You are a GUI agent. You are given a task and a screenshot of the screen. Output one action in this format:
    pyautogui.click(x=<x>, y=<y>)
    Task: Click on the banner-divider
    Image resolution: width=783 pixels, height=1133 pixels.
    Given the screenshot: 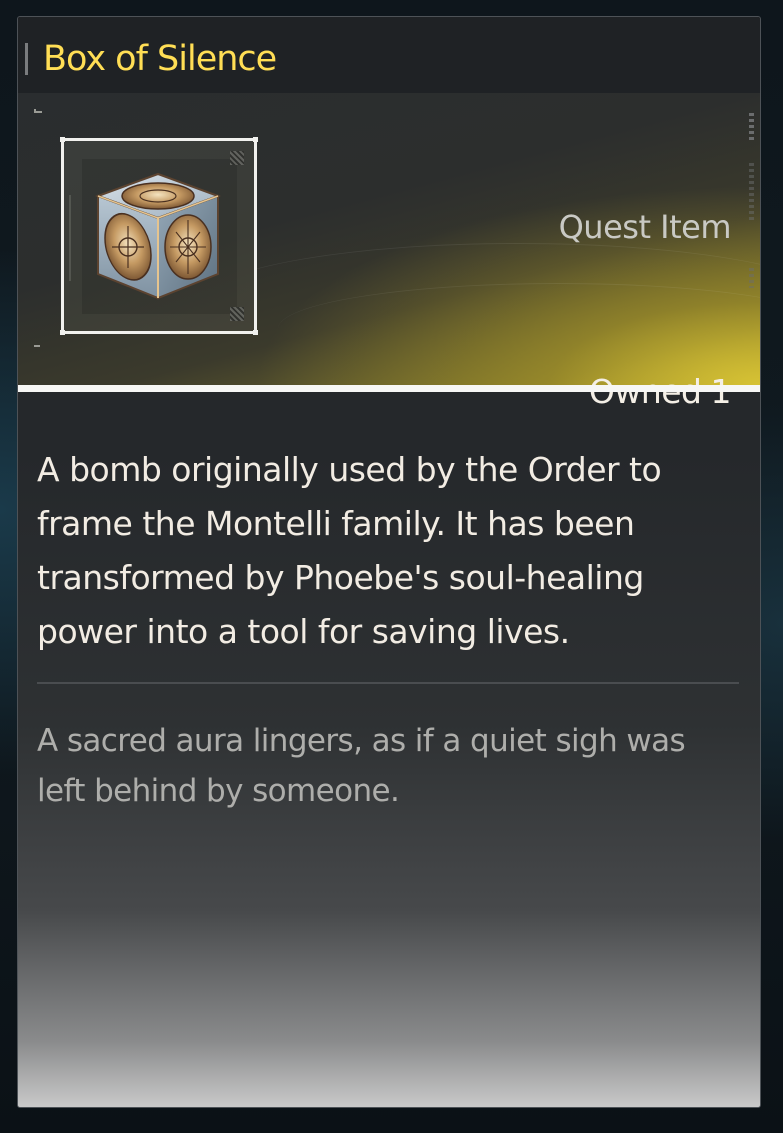 What is the action you would take?
    pyautogui.click(x=389, y=388)
    